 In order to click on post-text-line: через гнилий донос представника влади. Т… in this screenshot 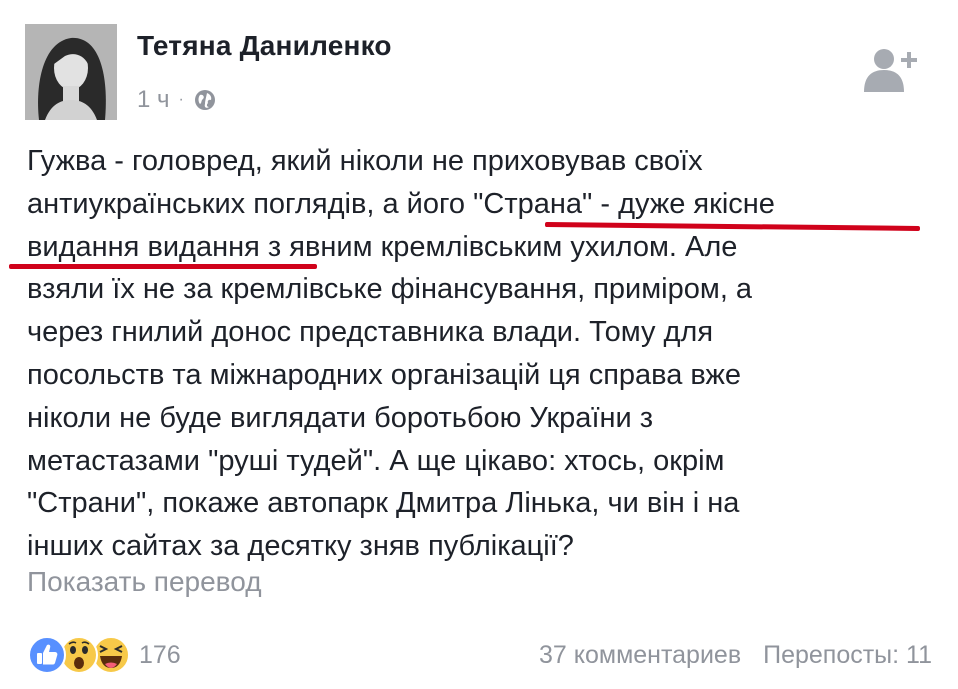, I will do `click(370, 332)`.